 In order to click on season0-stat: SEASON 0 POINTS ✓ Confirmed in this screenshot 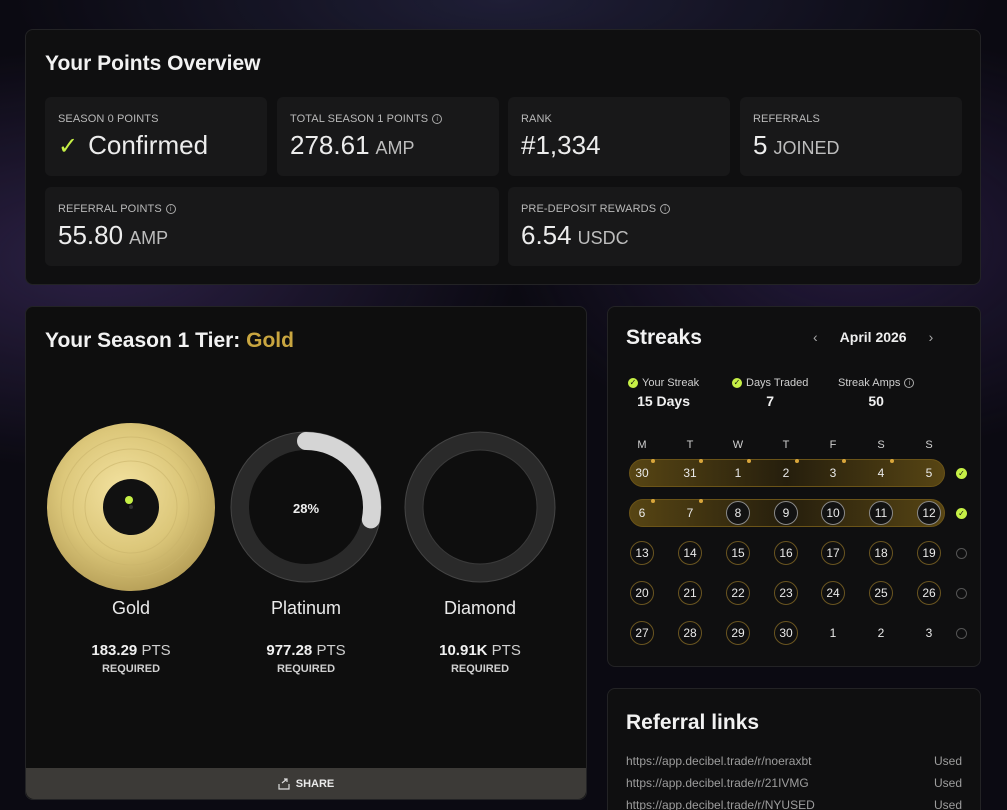, I will do `click(156, 136)`.